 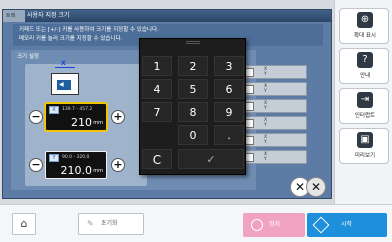 I want to click on key-clear: C, so click(x=157, y=159).